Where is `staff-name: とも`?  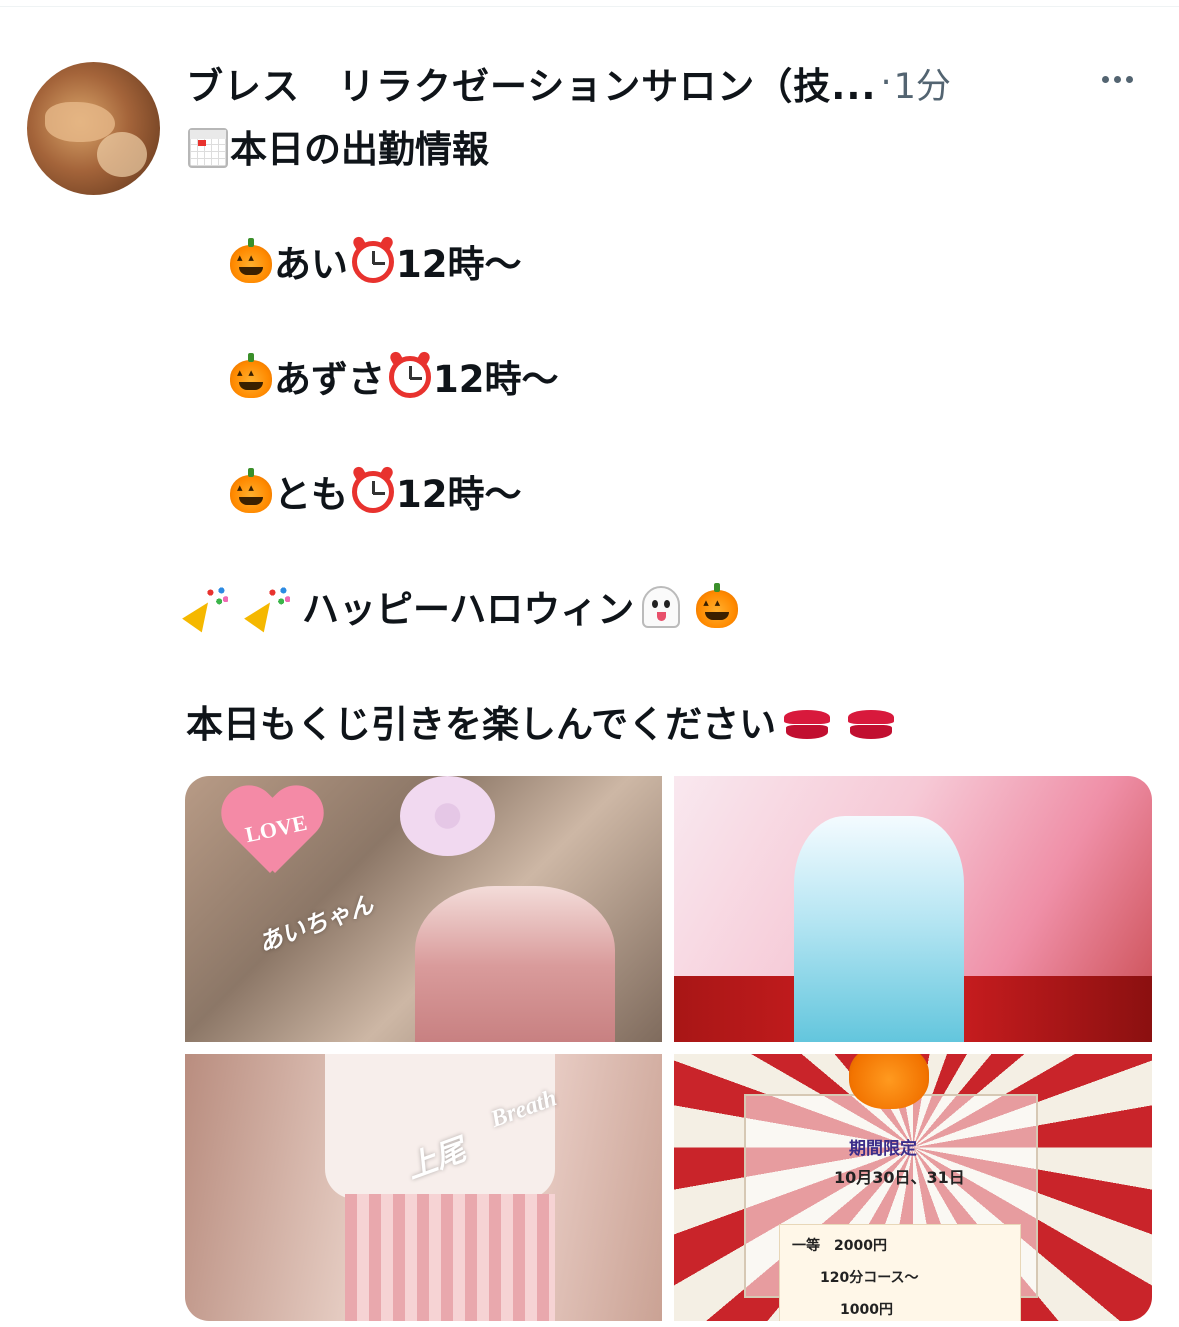
staff-name: とも is located at coordinates (311, 494).